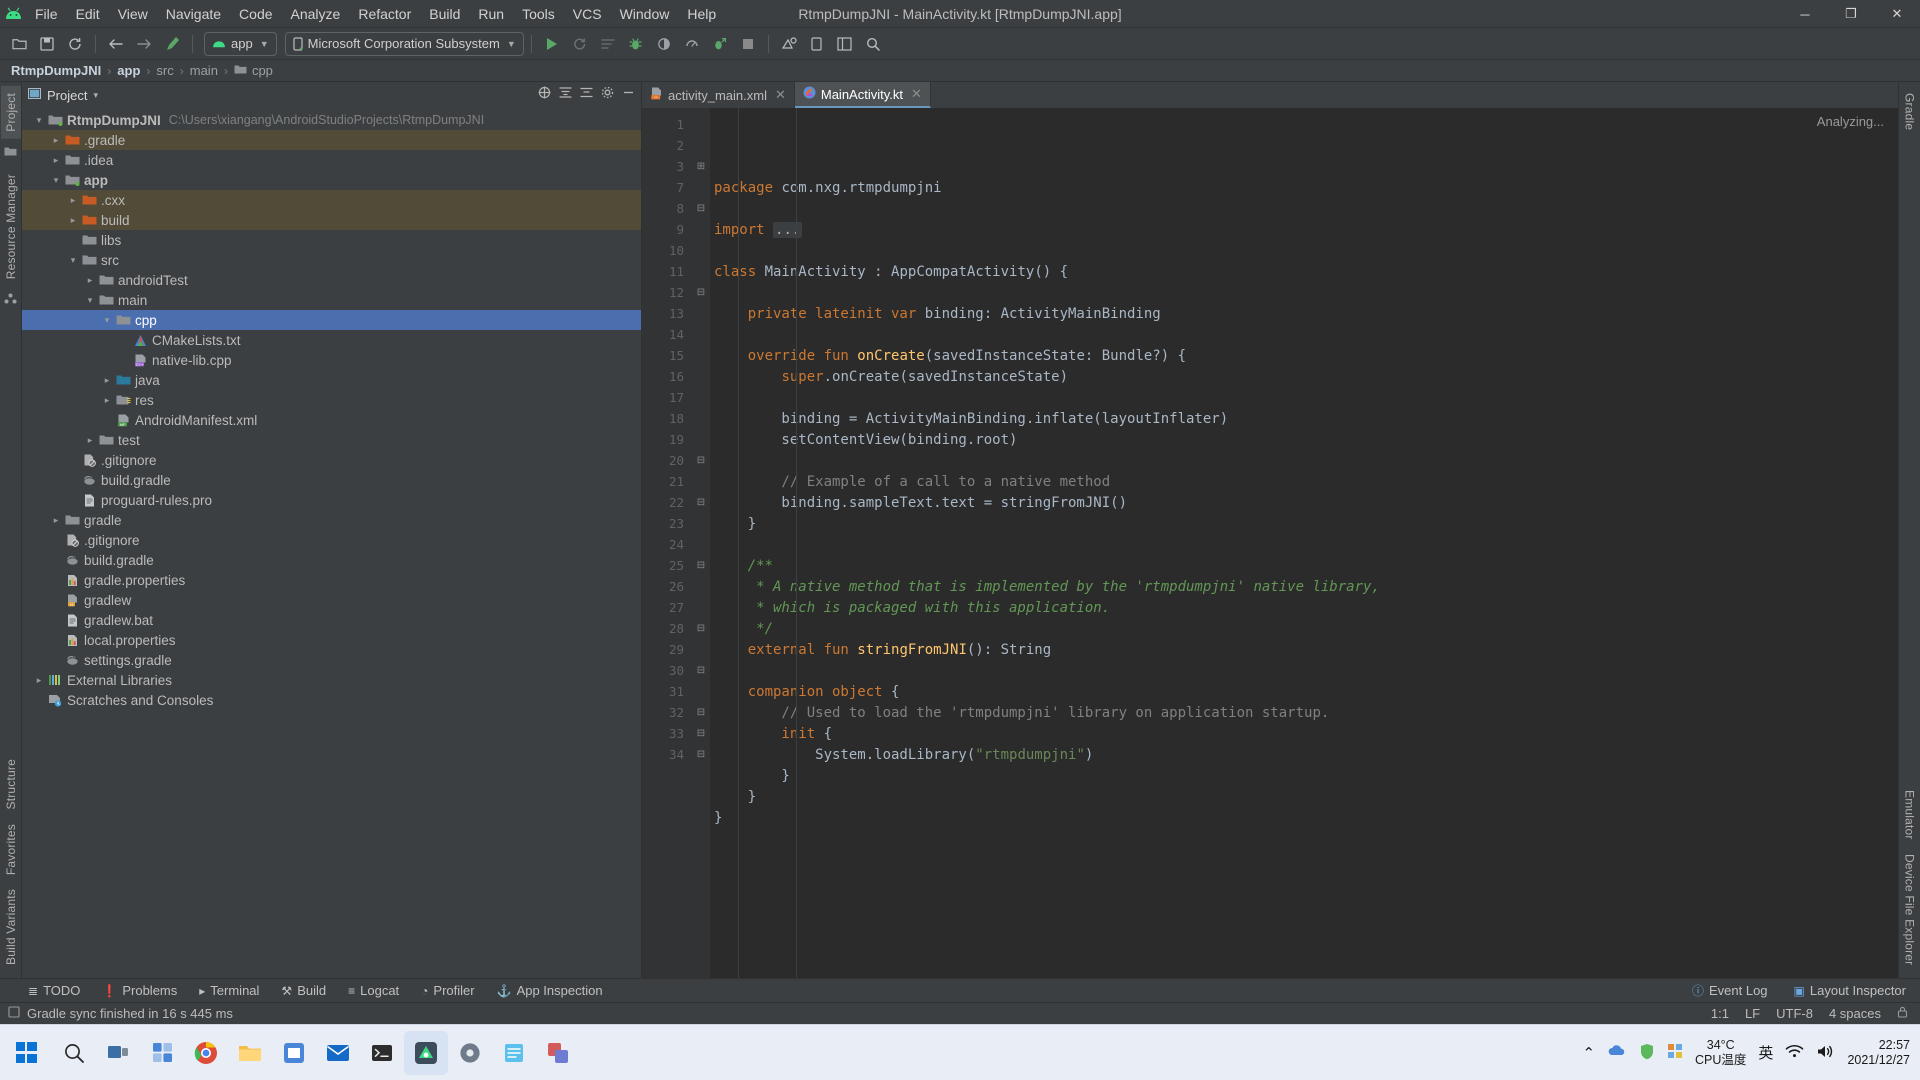  Describe the element at coordinates (748, 44) in the screenshot. I see `stop-icon` at that location.